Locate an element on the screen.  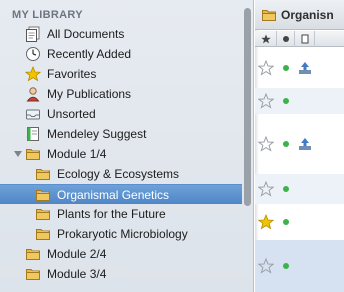
sidebar-item-my-publications: My Publications is located at coordinates (121, 94).